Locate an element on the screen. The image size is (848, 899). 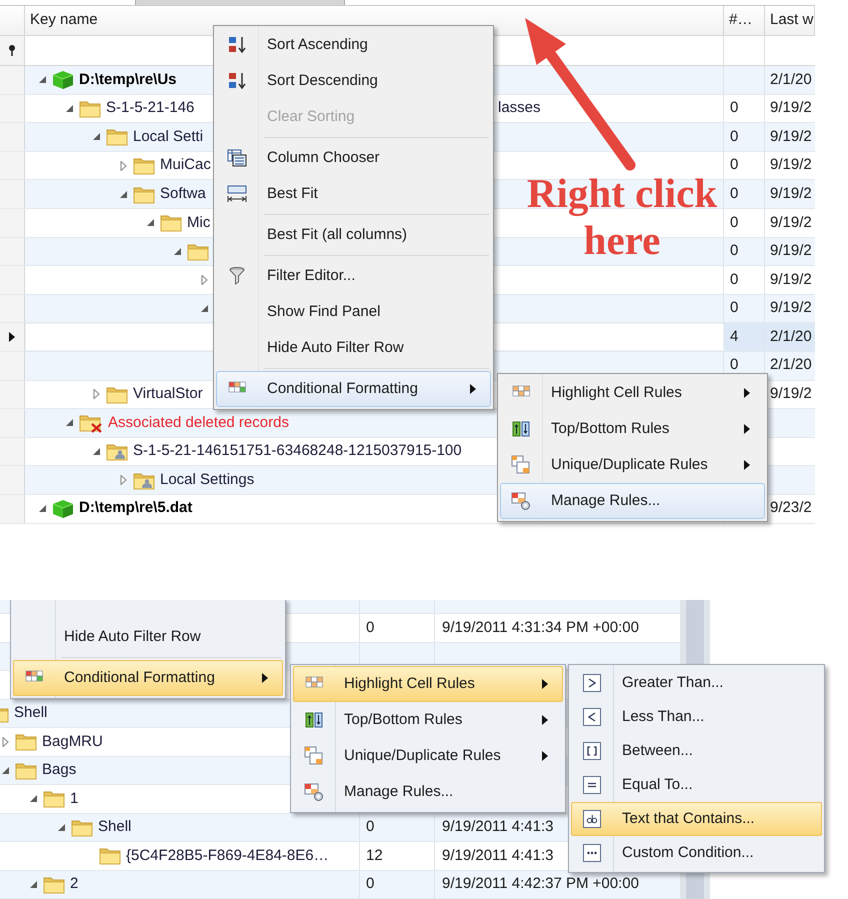
key-name: VirtualStor is located at coordinates (168, 394).